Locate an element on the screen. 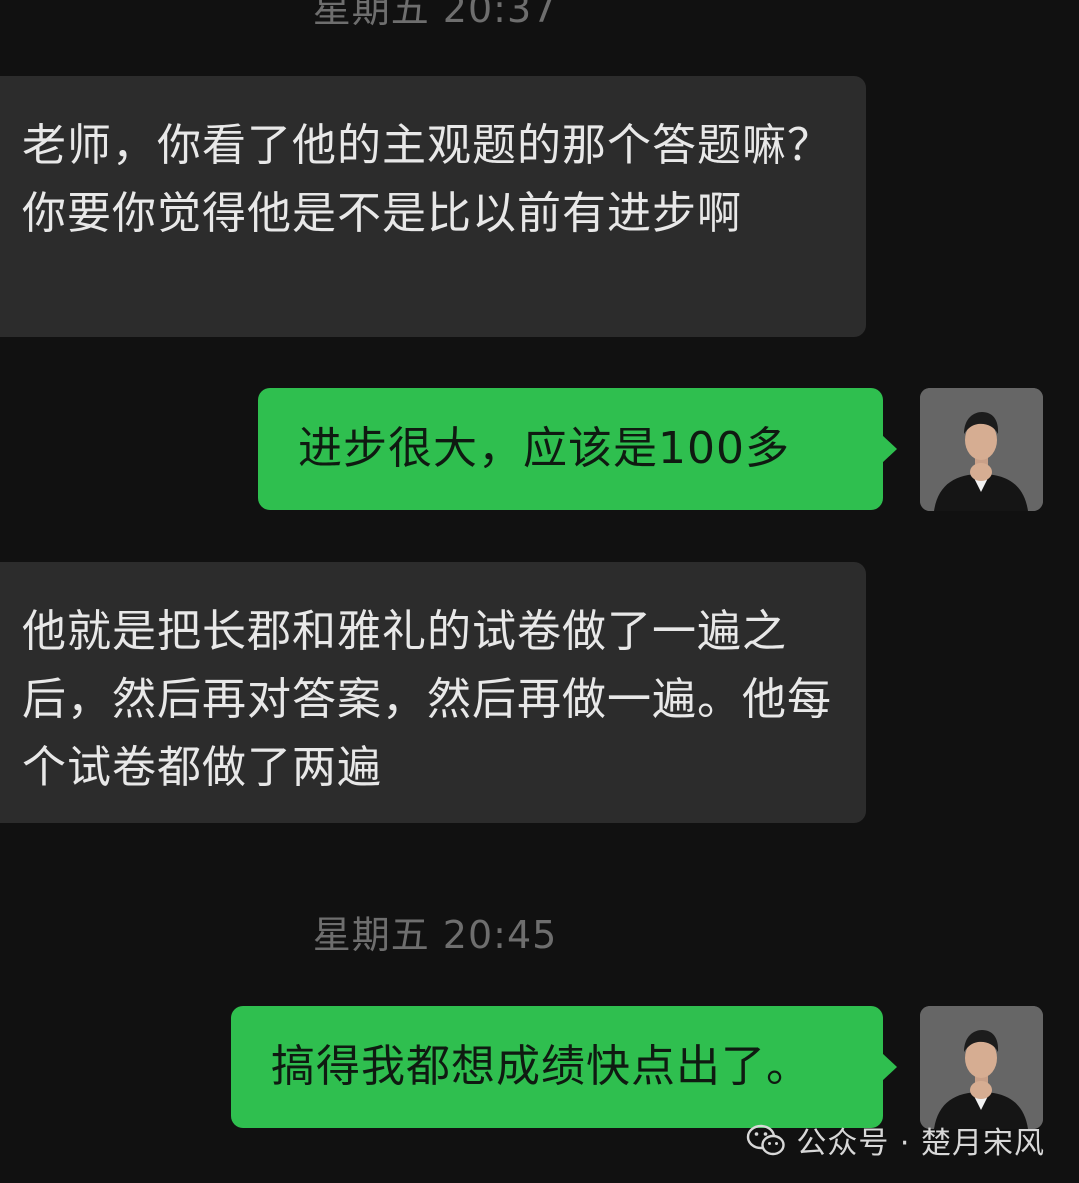 Image resolution: width=1079 pixels, height=1183 pixels. watermark: 公众号 · 楚月宋风 is located at coordinates (895, 1140).